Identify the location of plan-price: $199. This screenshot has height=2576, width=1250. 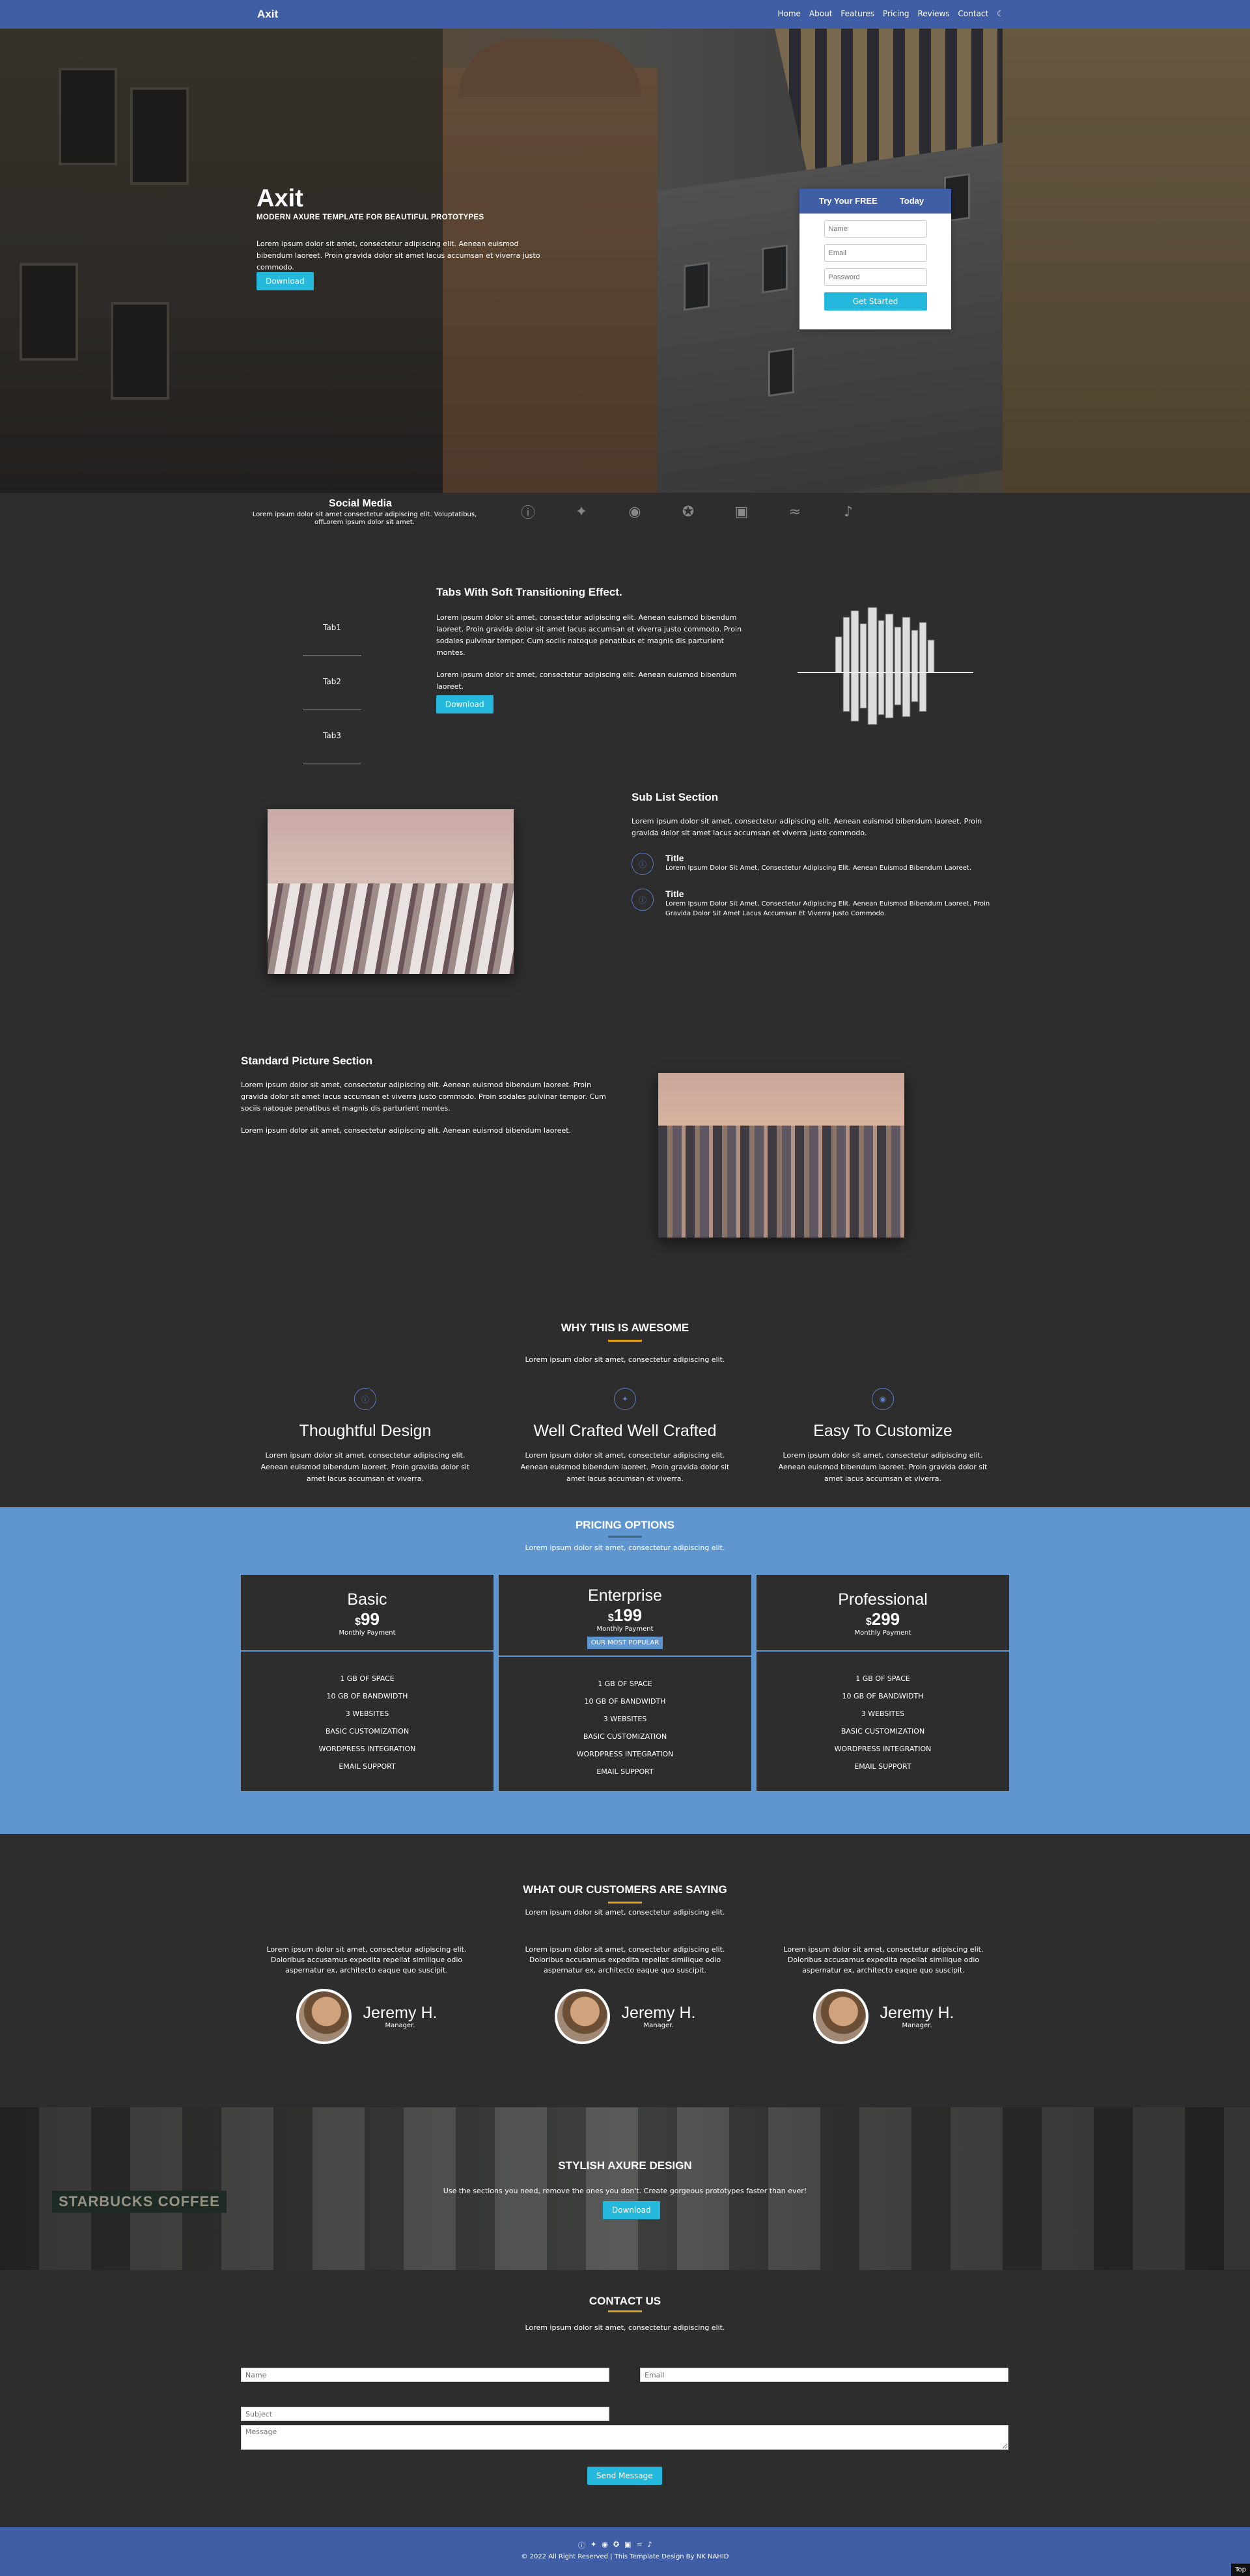
(625, 1615).